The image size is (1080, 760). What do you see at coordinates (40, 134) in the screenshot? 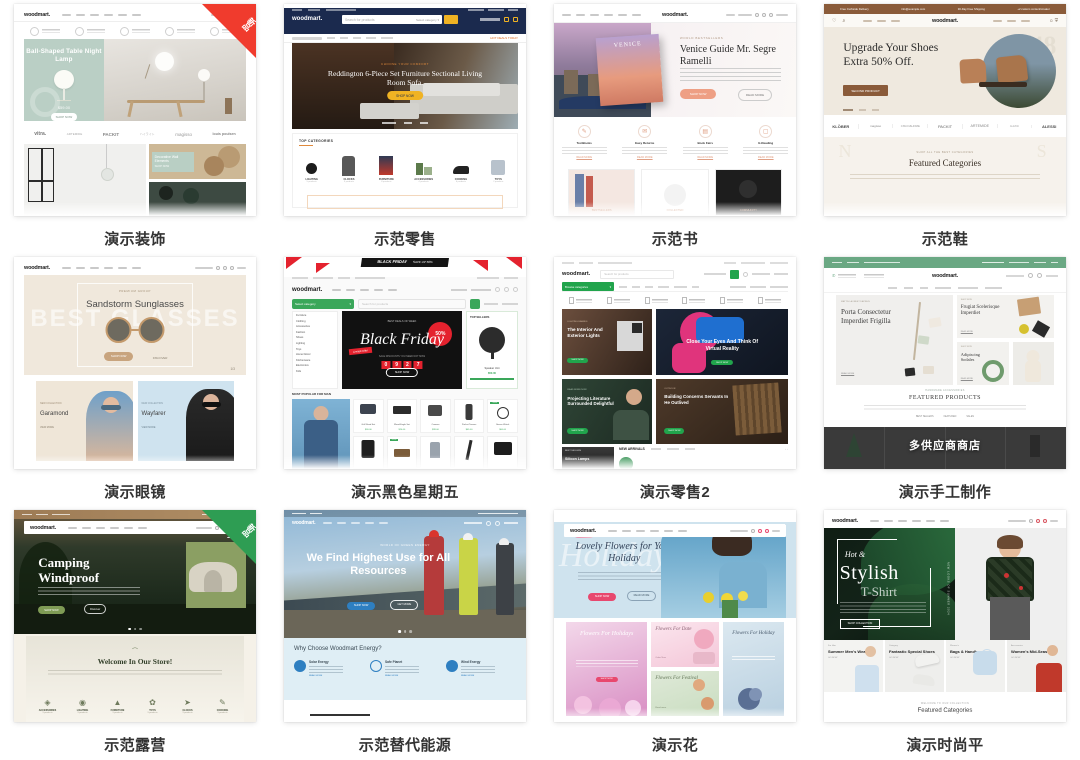
I see `brand-logo: vitra.` at bounding box center [40, 134].